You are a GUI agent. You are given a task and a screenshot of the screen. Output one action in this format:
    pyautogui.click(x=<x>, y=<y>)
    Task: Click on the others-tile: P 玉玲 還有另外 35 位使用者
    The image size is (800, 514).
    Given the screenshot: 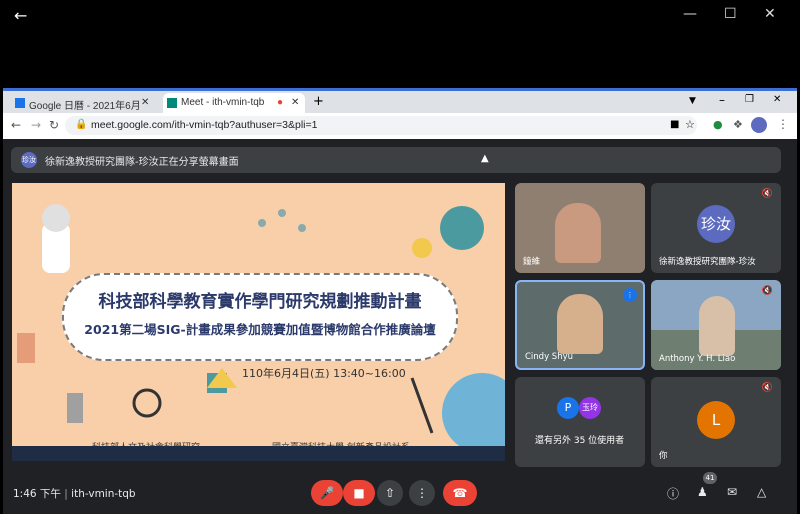 What is the action you would take?
    pyautogui.click(x=580, y=422)
    